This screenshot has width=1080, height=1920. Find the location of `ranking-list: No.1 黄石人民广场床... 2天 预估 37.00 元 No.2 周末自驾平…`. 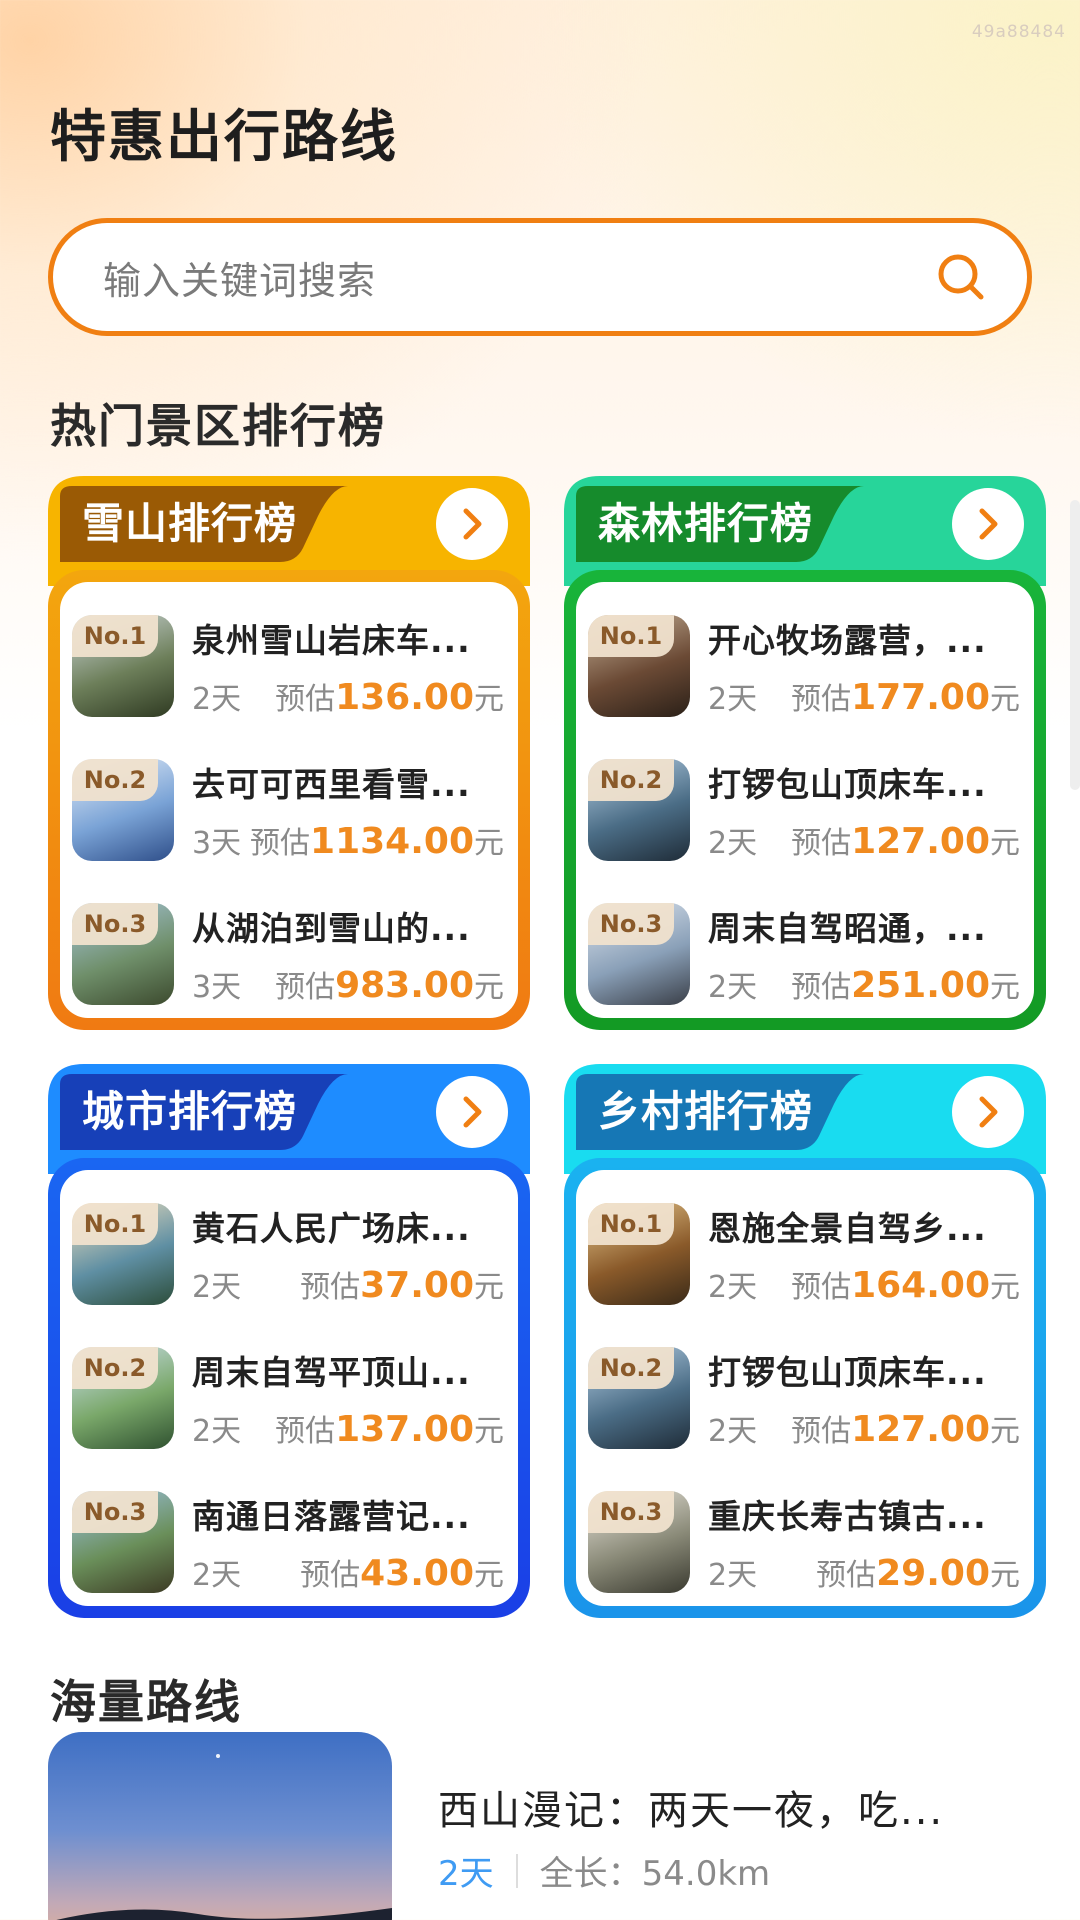

ranking-list: No.1 黄石人民广场床... 2天 预估 37.00 元 No.2 周末自驾平… is located at coordinates (289, 1388).